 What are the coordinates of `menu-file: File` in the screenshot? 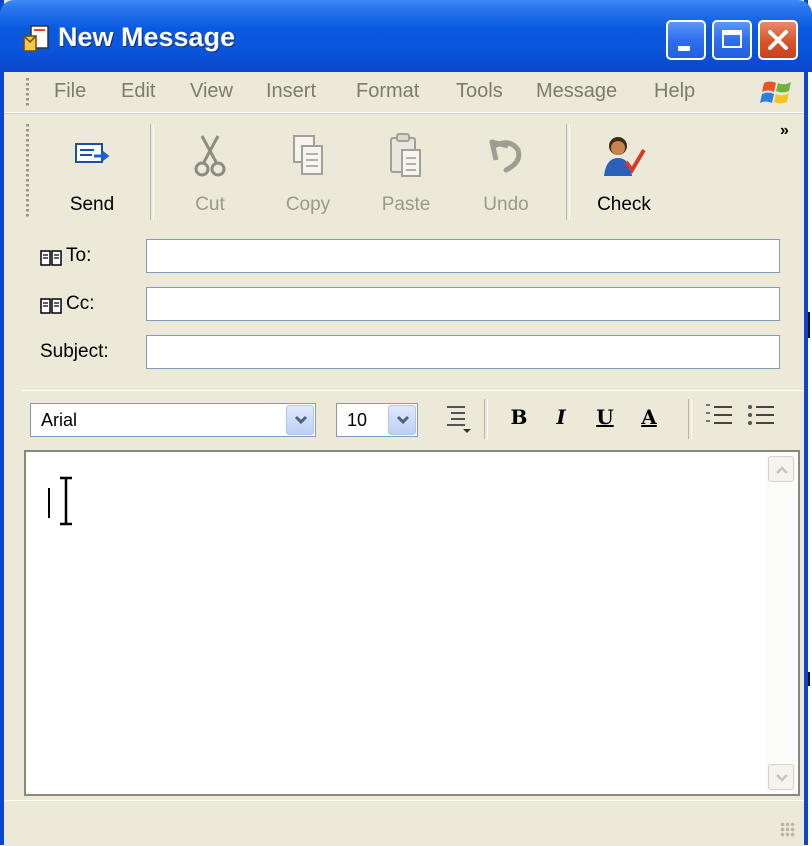 It's located at (70, 91).